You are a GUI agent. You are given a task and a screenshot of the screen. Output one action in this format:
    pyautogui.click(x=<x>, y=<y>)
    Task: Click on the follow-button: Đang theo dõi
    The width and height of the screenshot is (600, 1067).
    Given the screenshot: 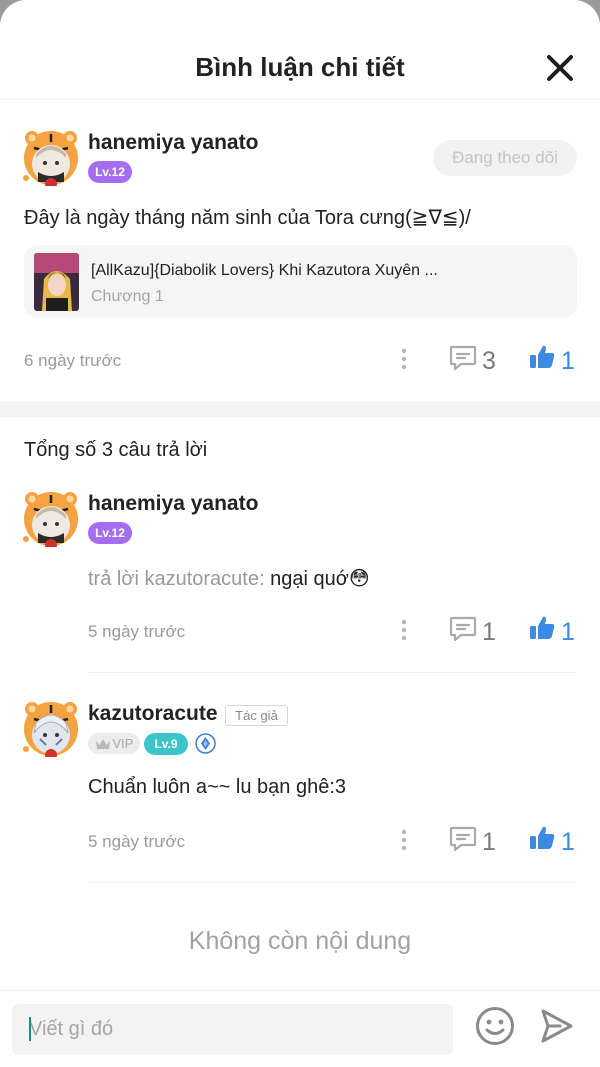 What is the action you would take?
    pyautogui.click(x=505, y=158)
    